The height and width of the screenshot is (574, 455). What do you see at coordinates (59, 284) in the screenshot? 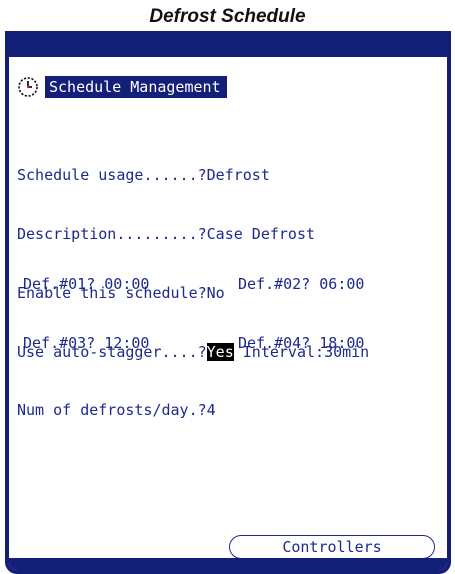
I see `defrost-label: Def.#01?` at bounding box center [59, 284].